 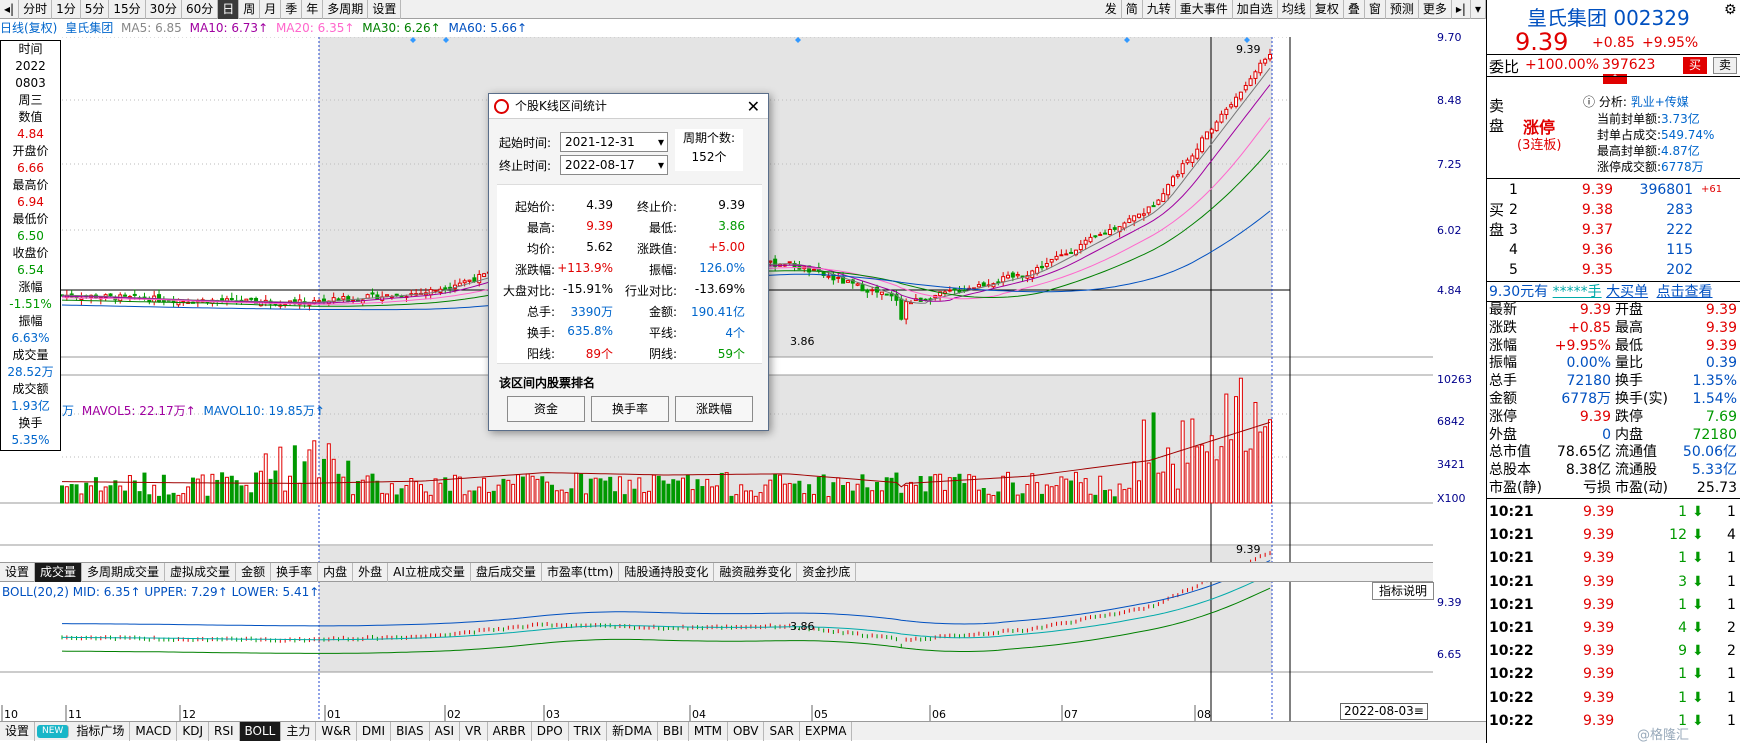 I want to click on indicator-tab: 换手率, so click(x=295, y=572).